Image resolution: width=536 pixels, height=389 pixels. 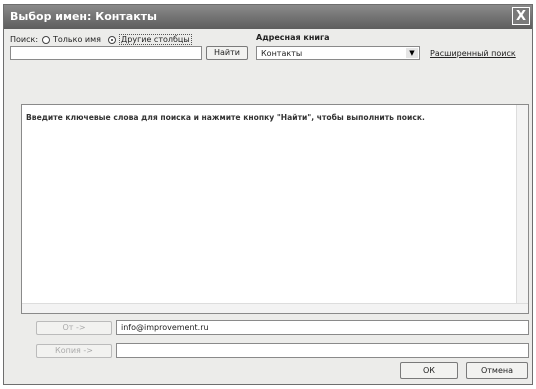 What do you see at coordinates (165, 327) in the screenshot?
I see `from-value: info@improvement.ru` at bounding box center [165, 327].